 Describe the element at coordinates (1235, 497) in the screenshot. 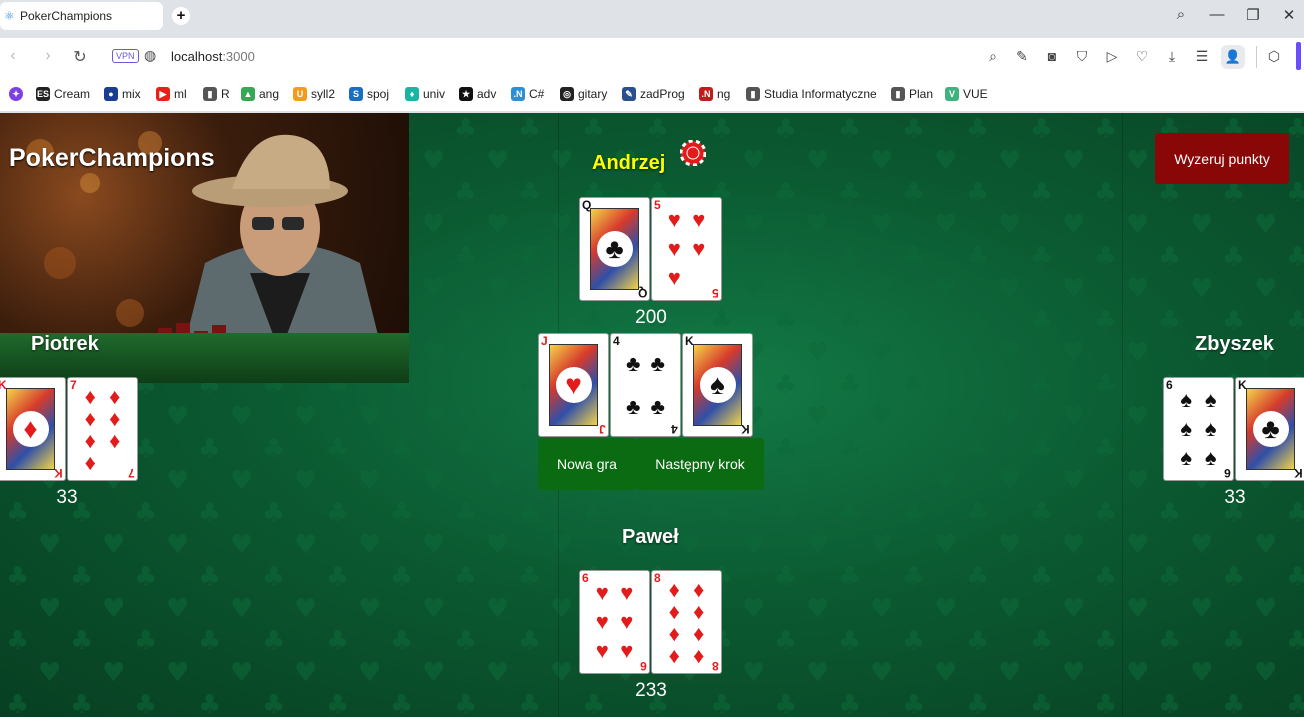

I see `score-right: 33` at that location.